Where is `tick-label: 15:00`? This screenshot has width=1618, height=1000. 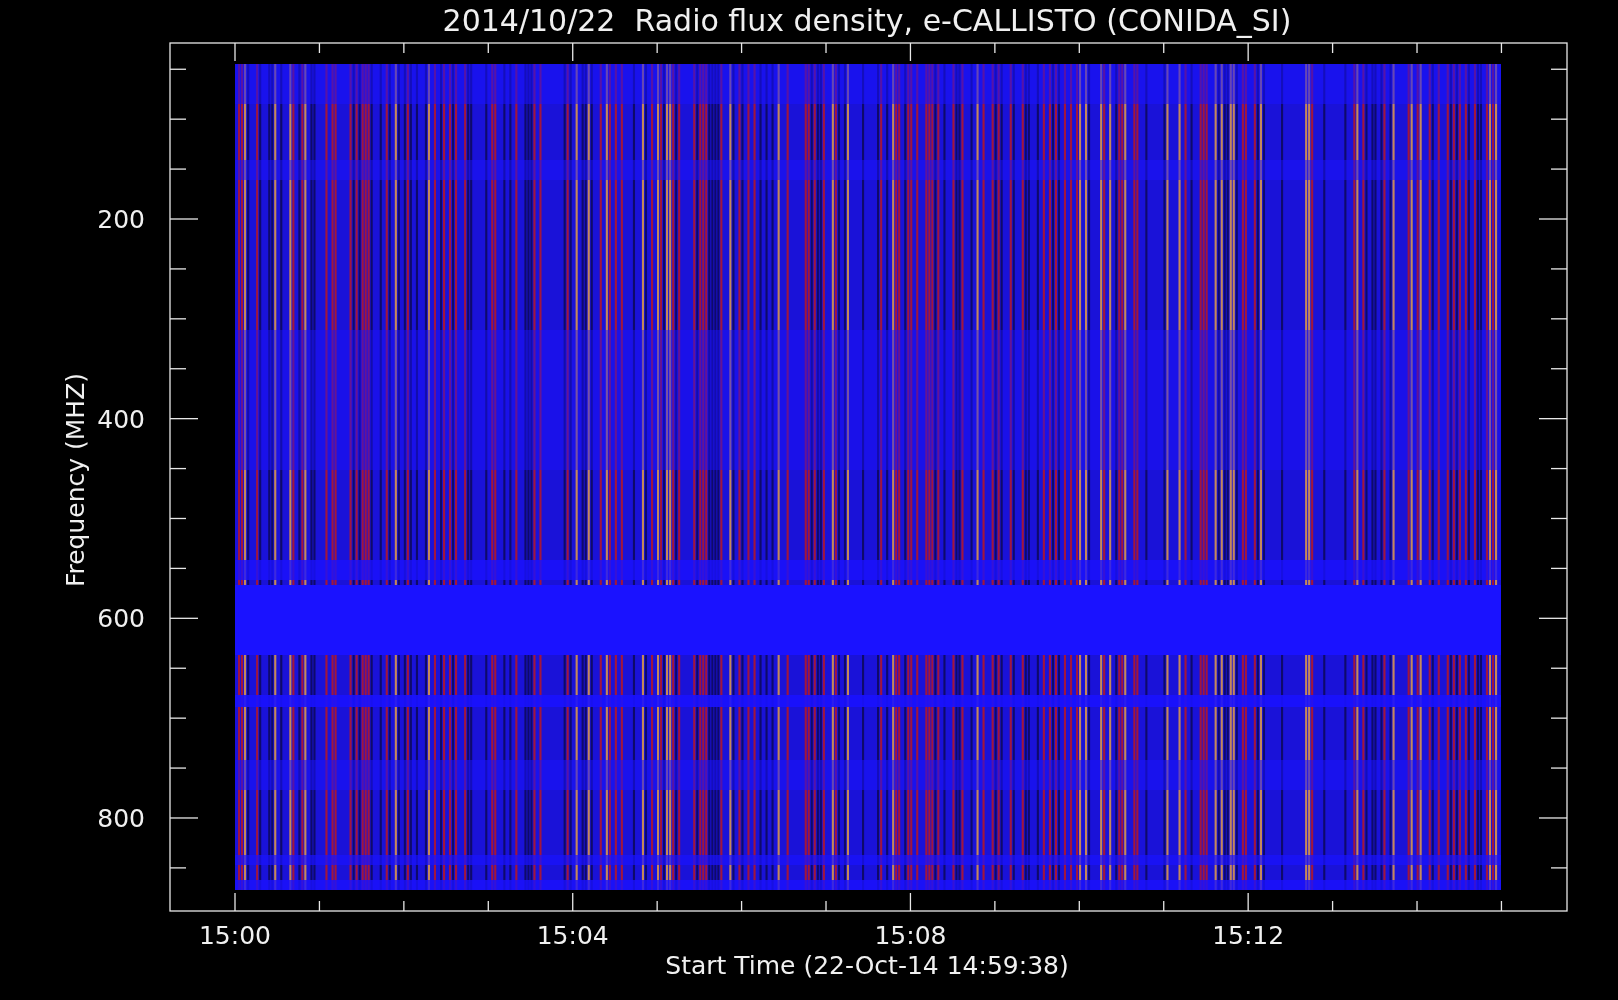 tick-label: 15:00 is located at coordinates (235, 935).